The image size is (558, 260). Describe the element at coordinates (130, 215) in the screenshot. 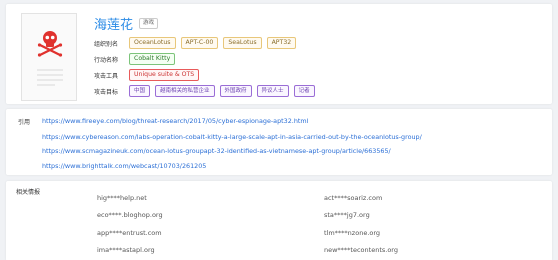

I see `intel-domain: eco****.bloghop.org` at that location.